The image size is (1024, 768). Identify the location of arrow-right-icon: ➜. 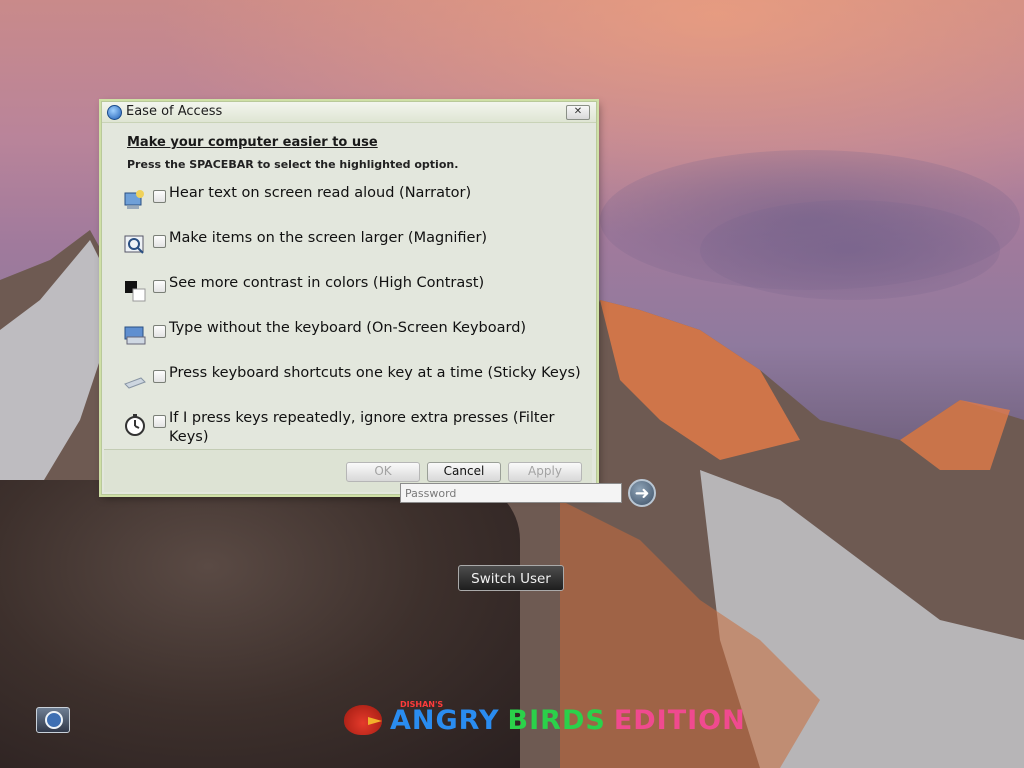
(642, 493).